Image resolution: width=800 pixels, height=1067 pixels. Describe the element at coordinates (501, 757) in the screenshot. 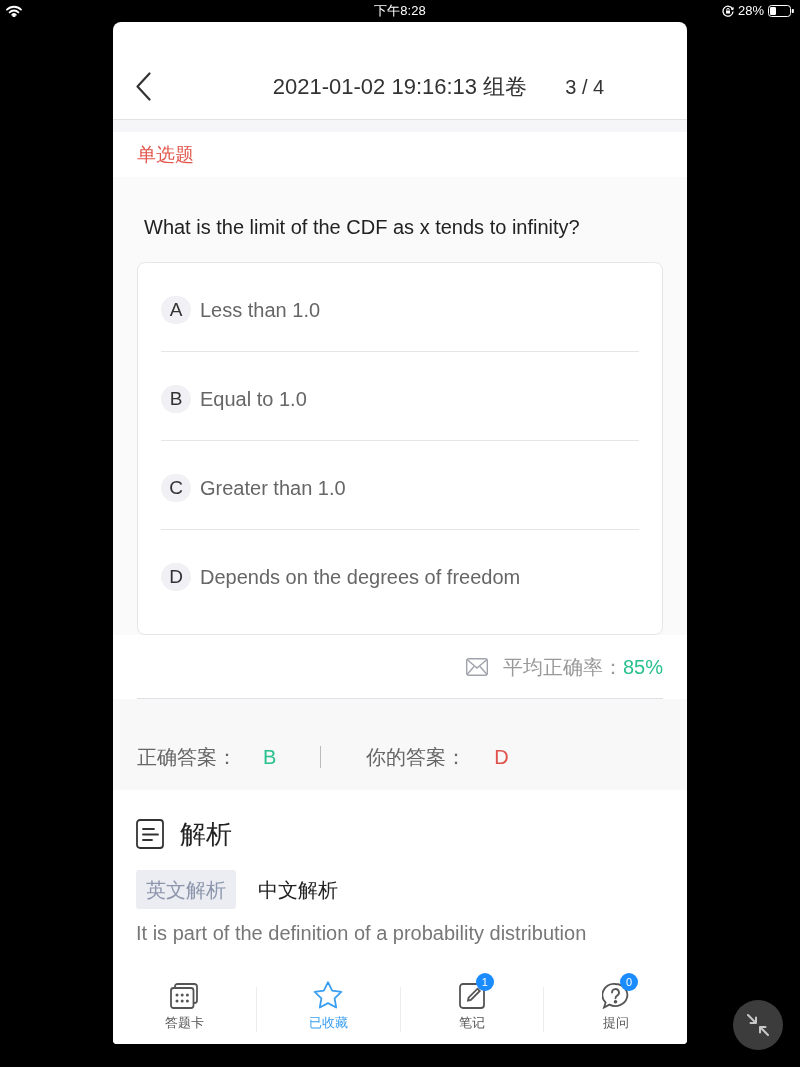

I see `your-answer-value: D` at that location.